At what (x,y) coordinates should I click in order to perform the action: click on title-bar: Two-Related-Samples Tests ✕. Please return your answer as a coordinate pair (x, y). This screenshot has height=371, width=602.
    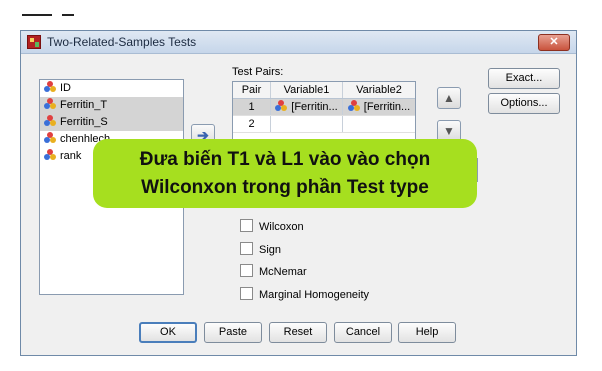
    Looking at the image, I should click on (298, 42).